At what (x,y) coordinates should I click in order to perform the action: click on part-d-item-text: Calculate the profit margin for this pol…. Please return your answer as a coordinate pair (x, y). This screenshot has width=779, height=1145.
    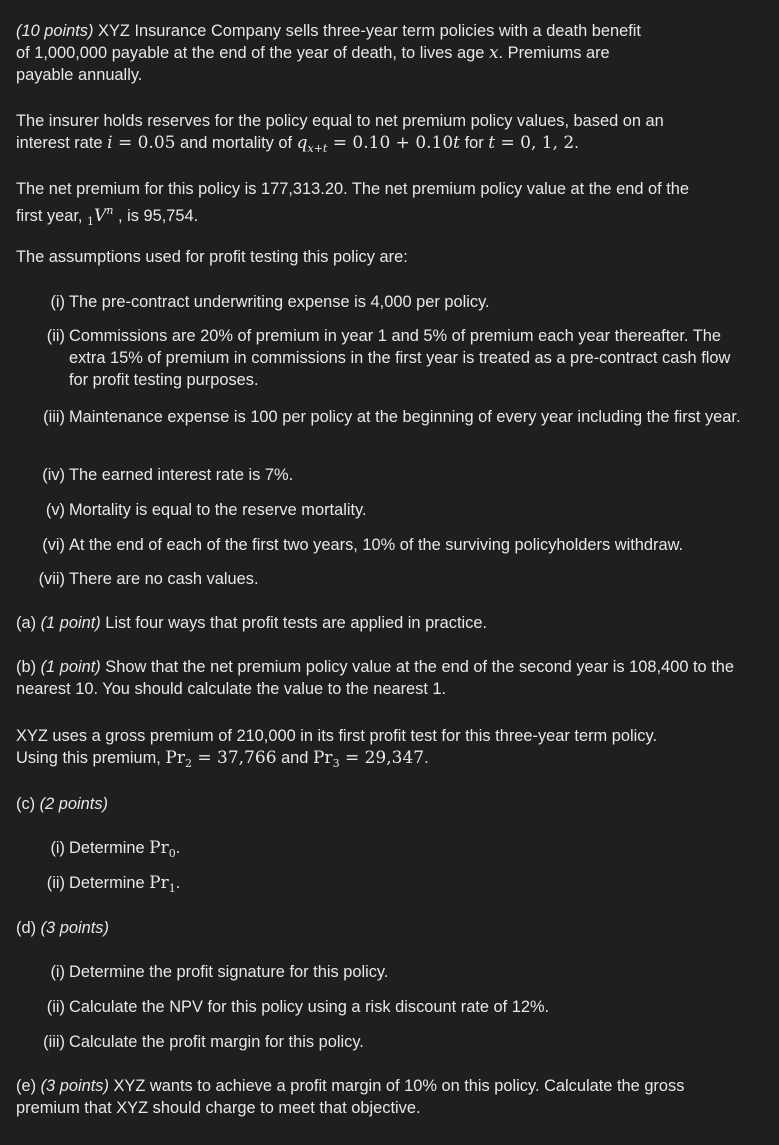
    Looking at the image, I should click on (216, 1042).